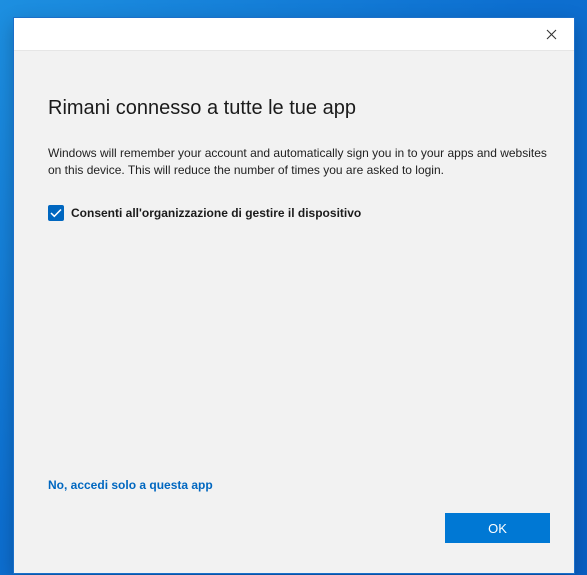  I want to click on checkmark-icon, so click(56, 213).